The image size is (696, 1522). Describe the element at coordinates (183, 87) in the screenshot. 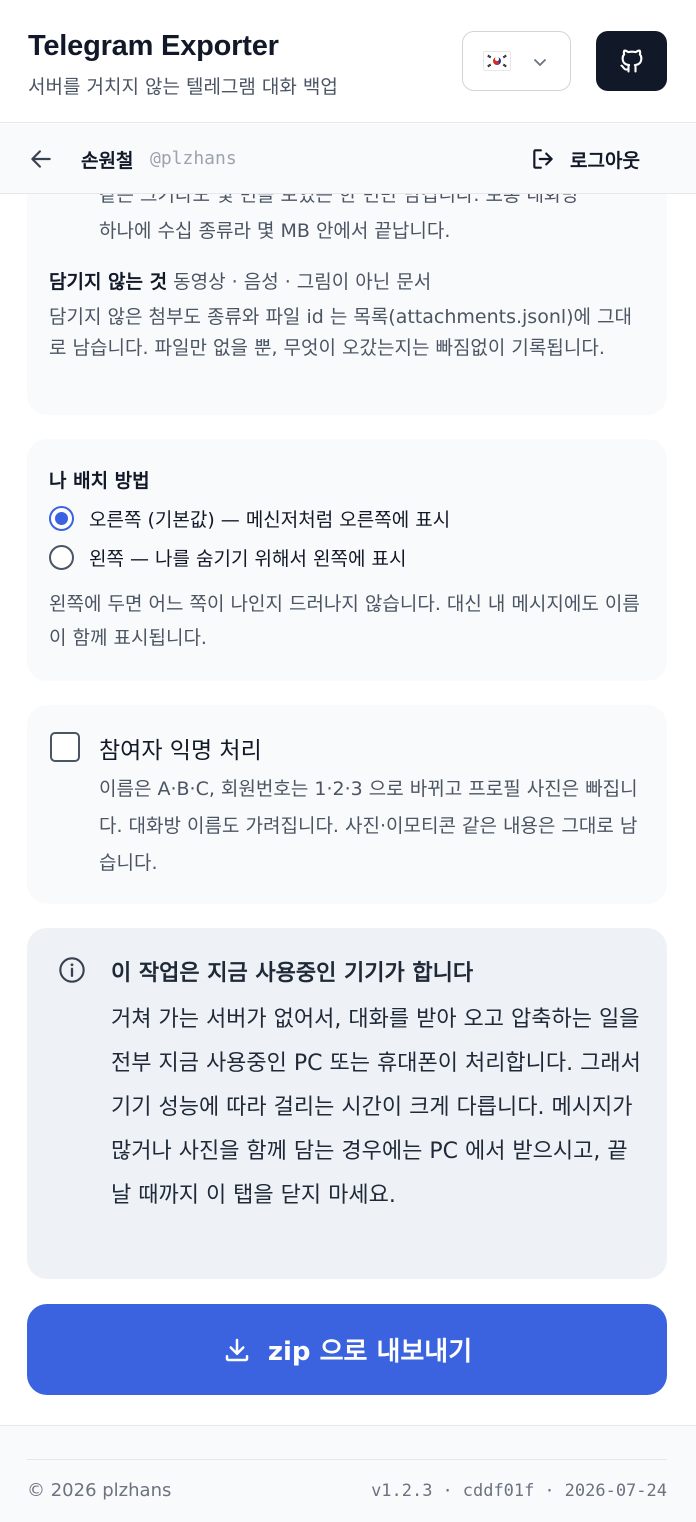

I see `app-subtitle: 서버를 거치지 않는 텔레그램 대화 백업` at that location.